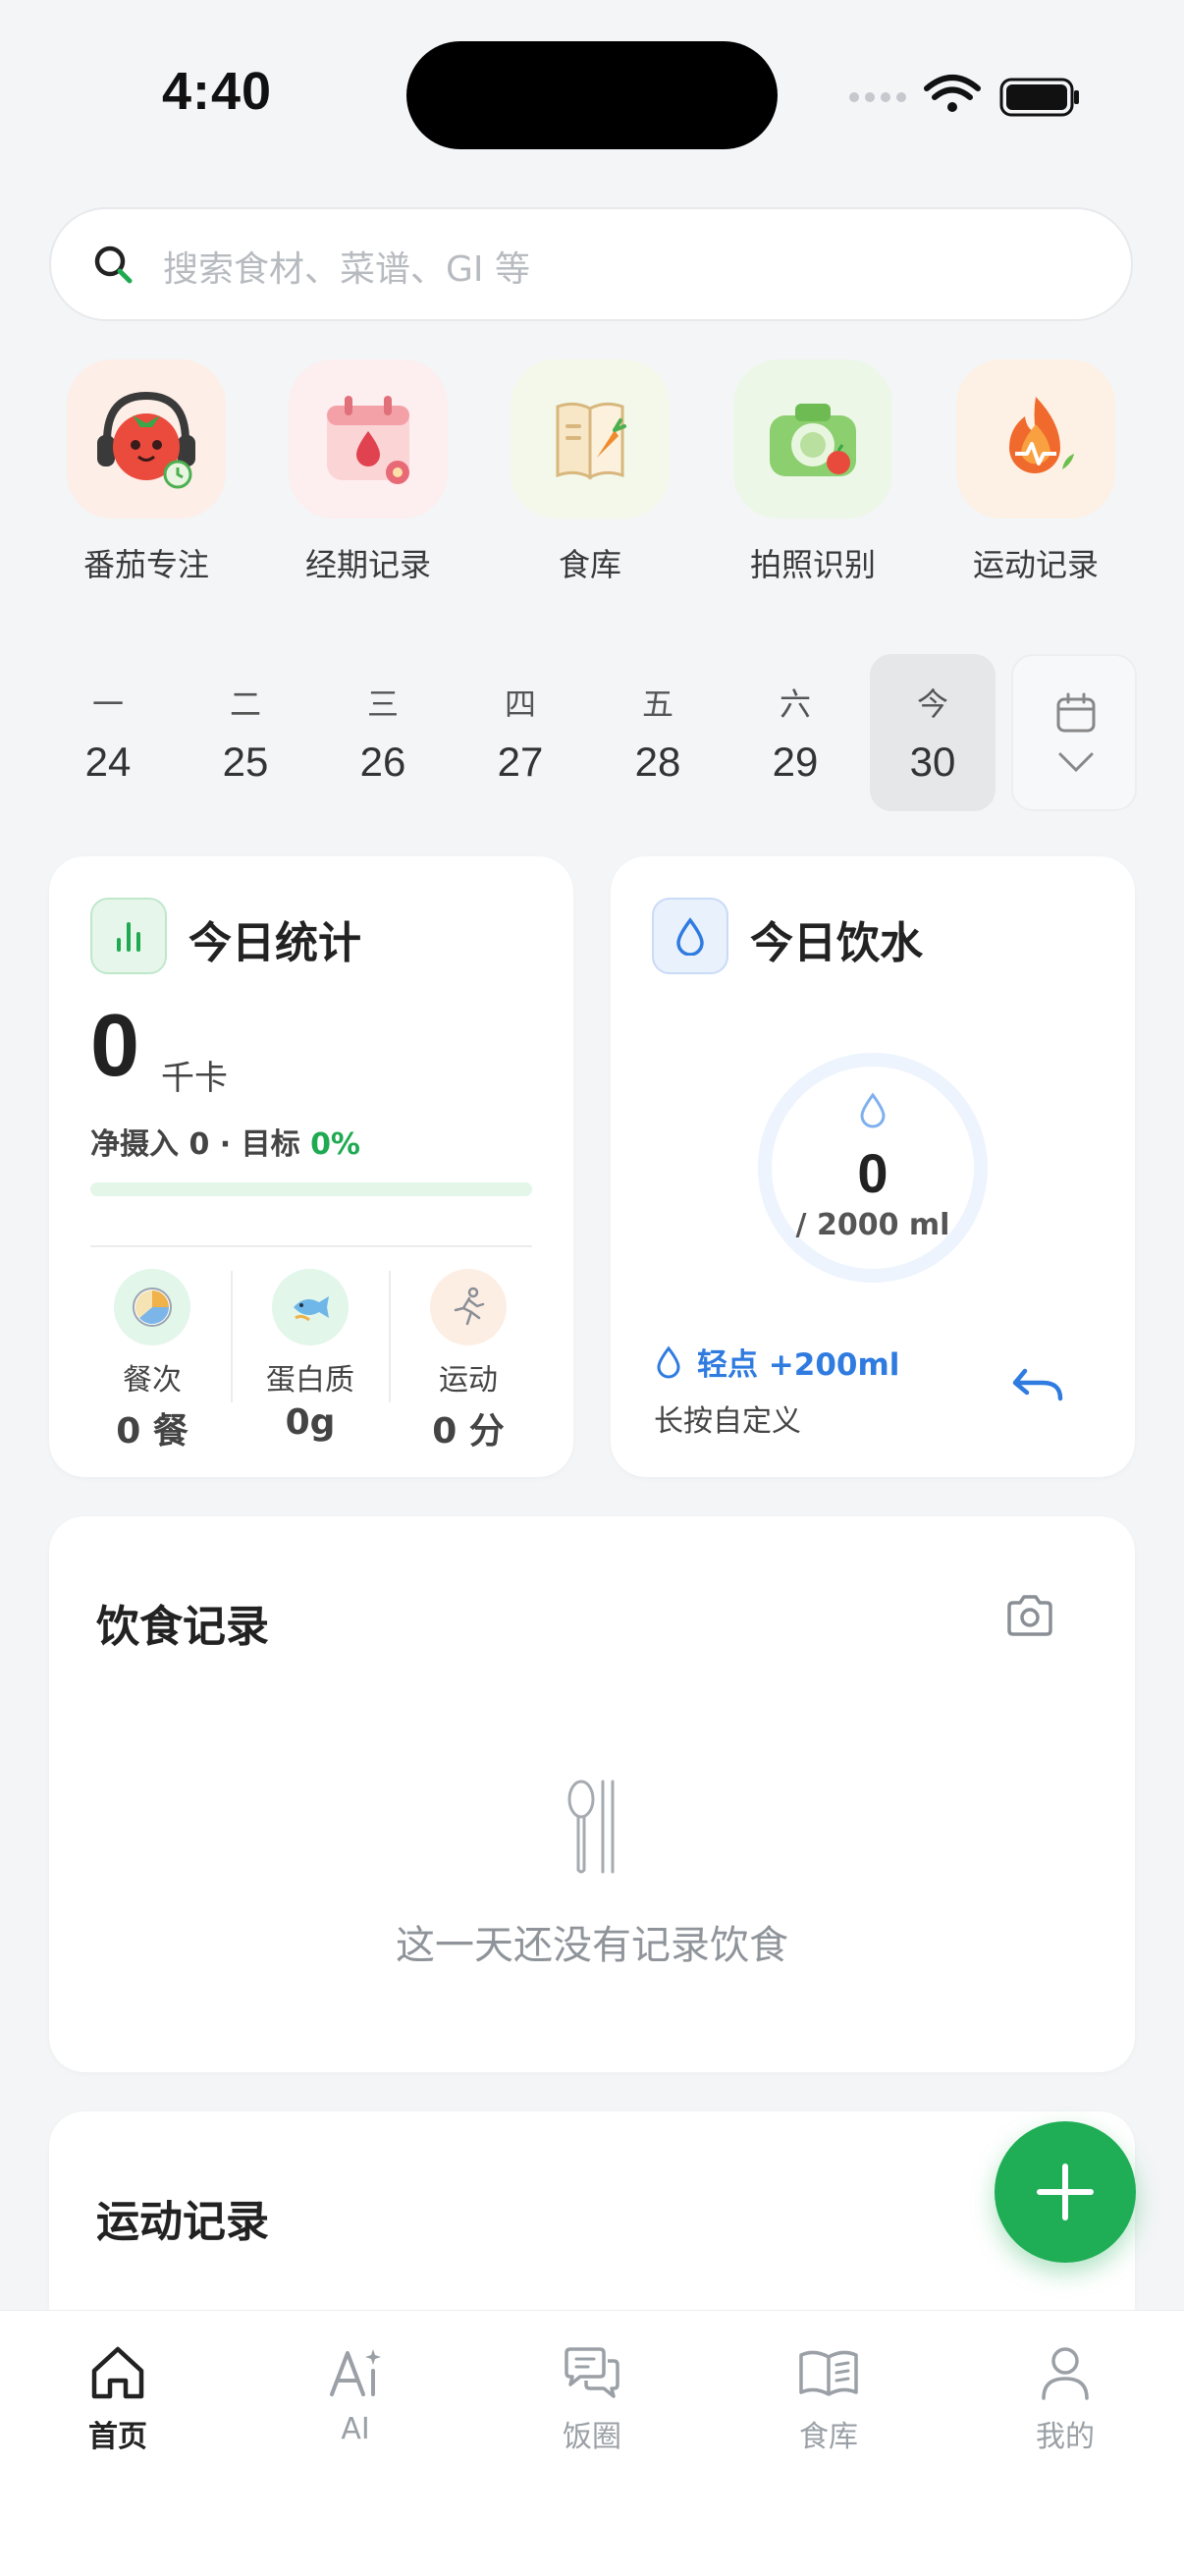 The width and height of the screenshot is (1184, 2576). I want to click on fish-icon, so click(310, 1307).